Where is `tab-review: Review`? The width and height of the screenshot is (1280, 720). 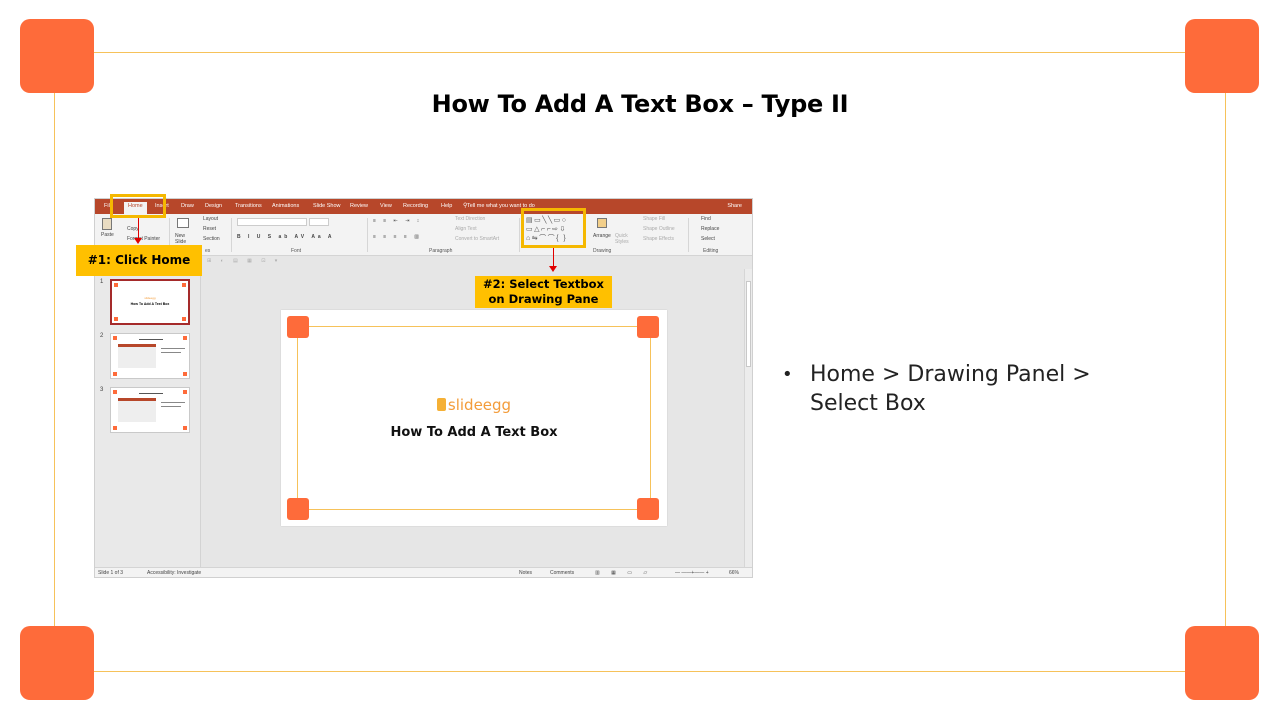
tab-review: Review is located at coordinates (359, 206).